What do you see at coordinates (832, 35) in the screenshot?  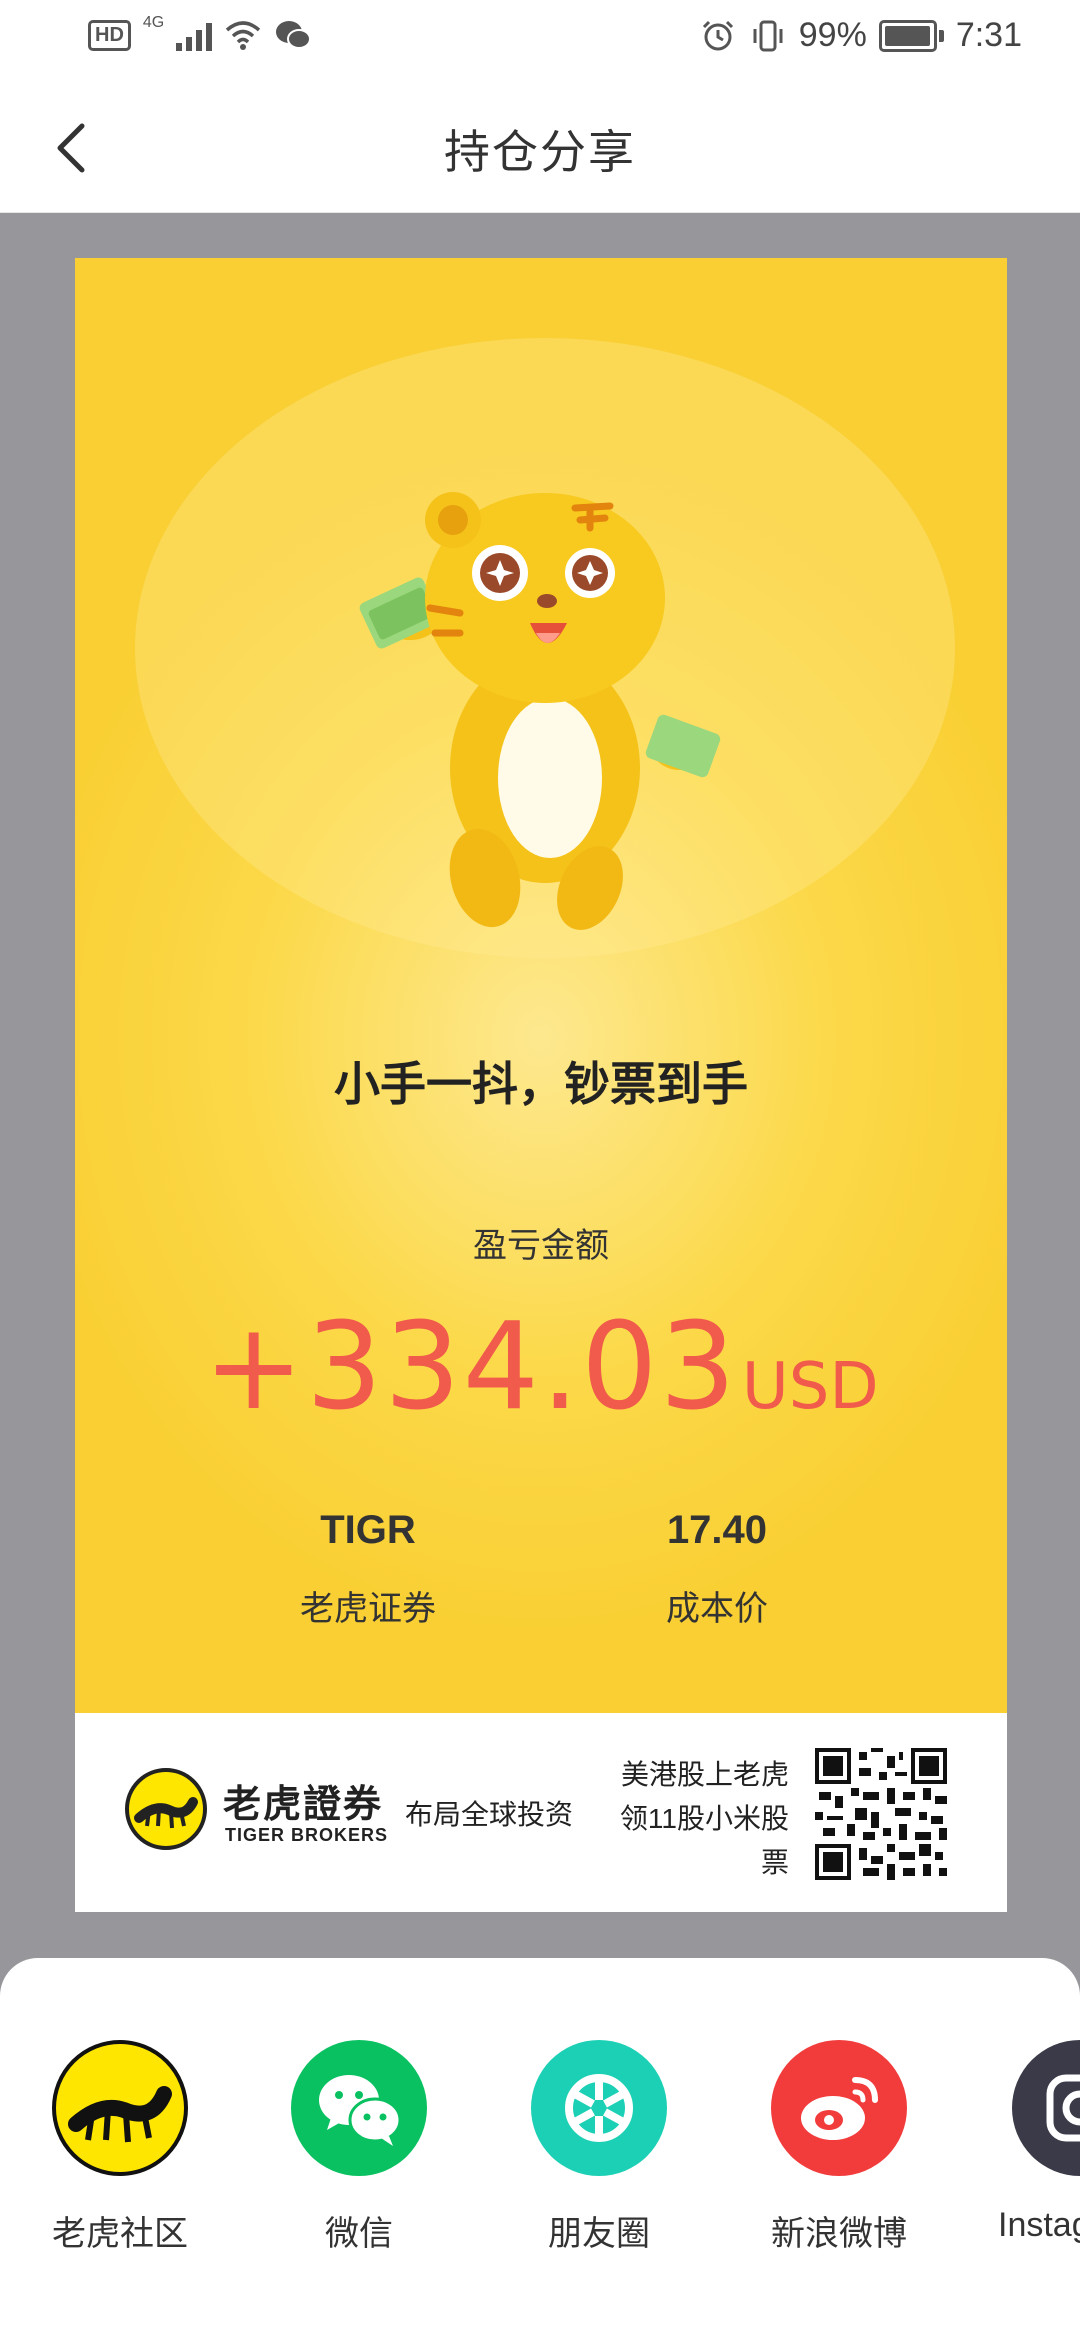 I see `battery-percent: 99%` at bounding box center [832, 35].